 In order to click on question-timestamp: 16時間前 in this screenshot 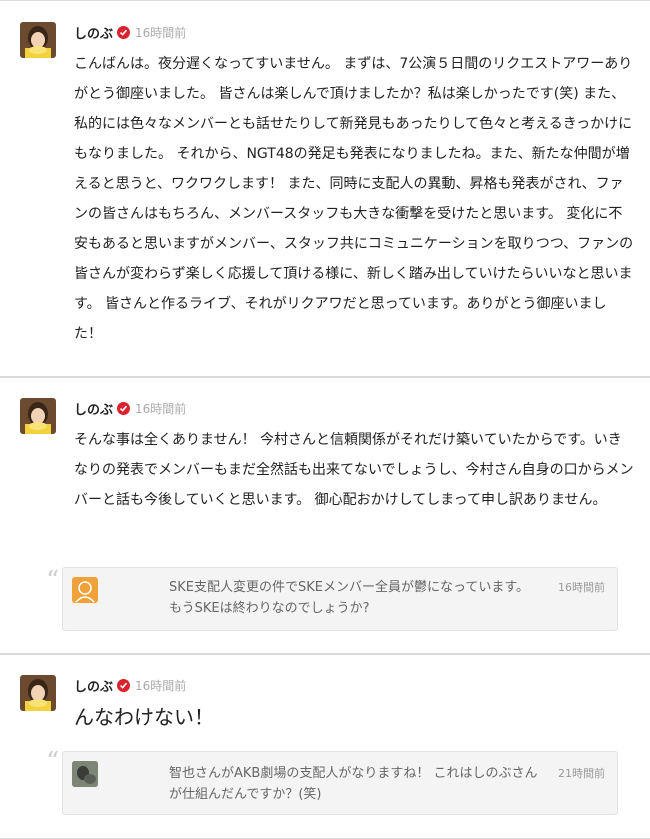, I will do `click(581, 587)`.